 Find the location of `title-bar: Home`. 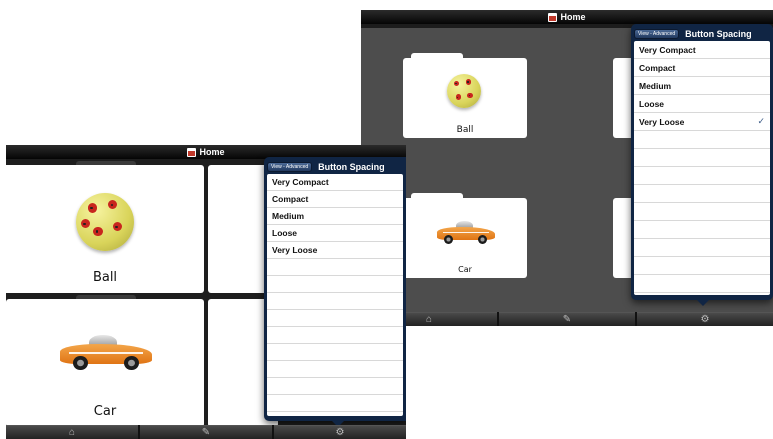

title-bar: Home is located at coordinates (567, 17).